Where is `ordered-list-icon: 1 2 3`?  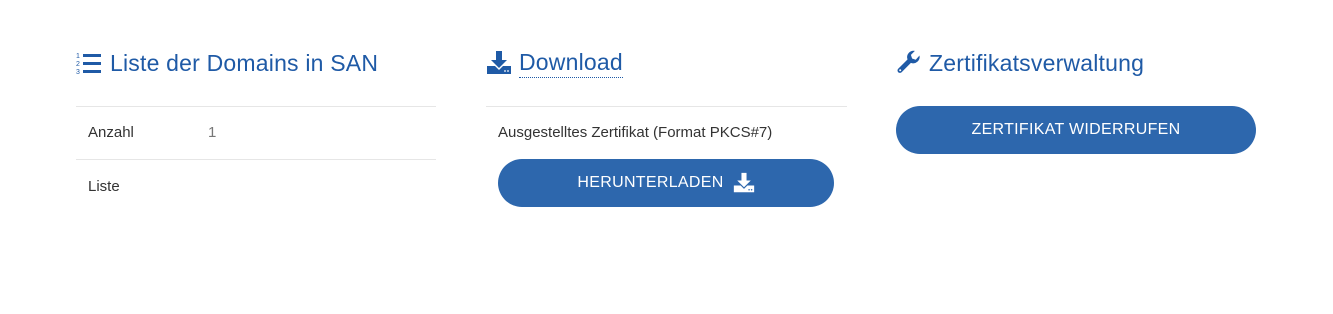
ordered-list-icon: 1 2 3 is located at coordinates (89, 63).